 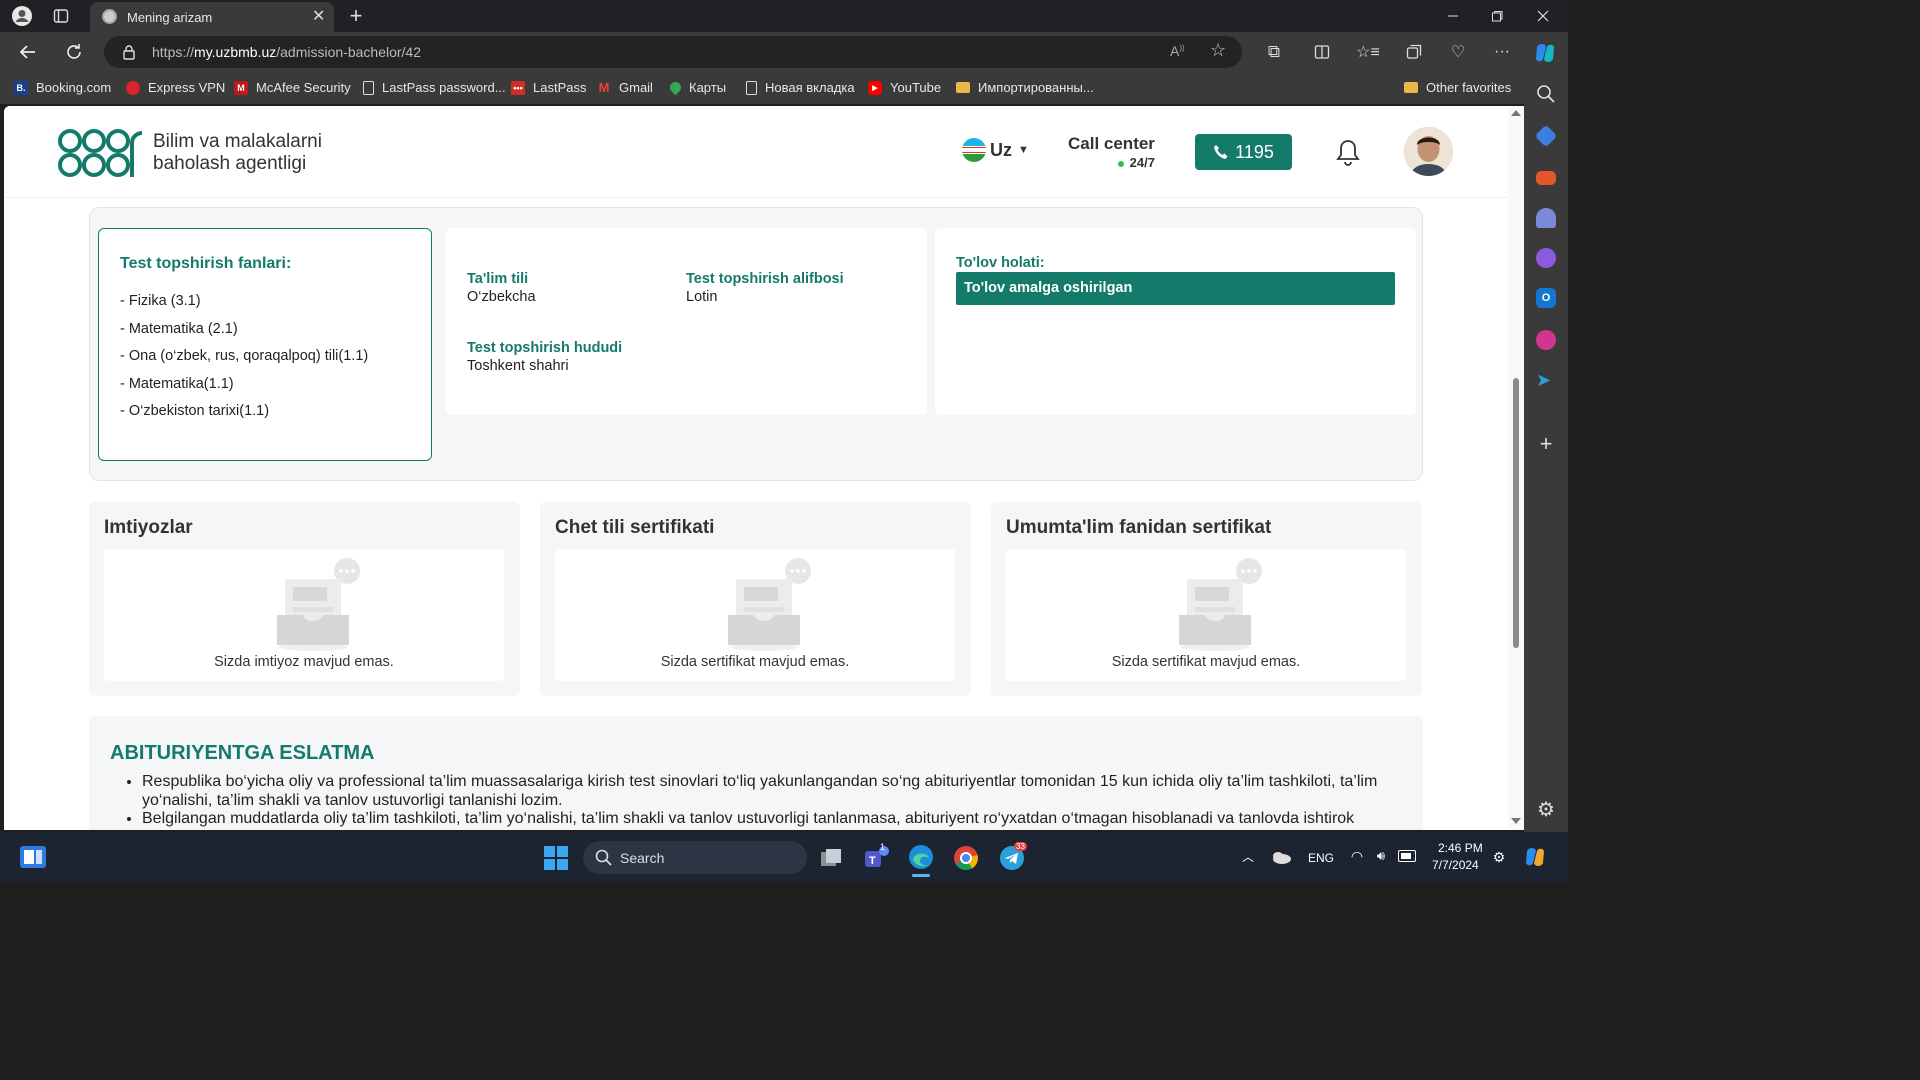 I want to click on lock-icon, so click(x=129, y=52).